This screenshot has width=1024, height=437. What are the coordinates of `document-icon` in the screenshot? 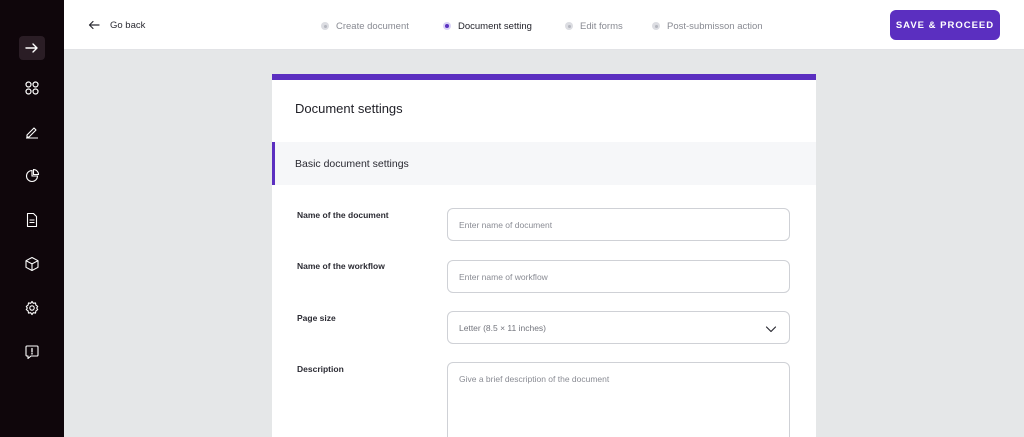 It's located at (32, 220).